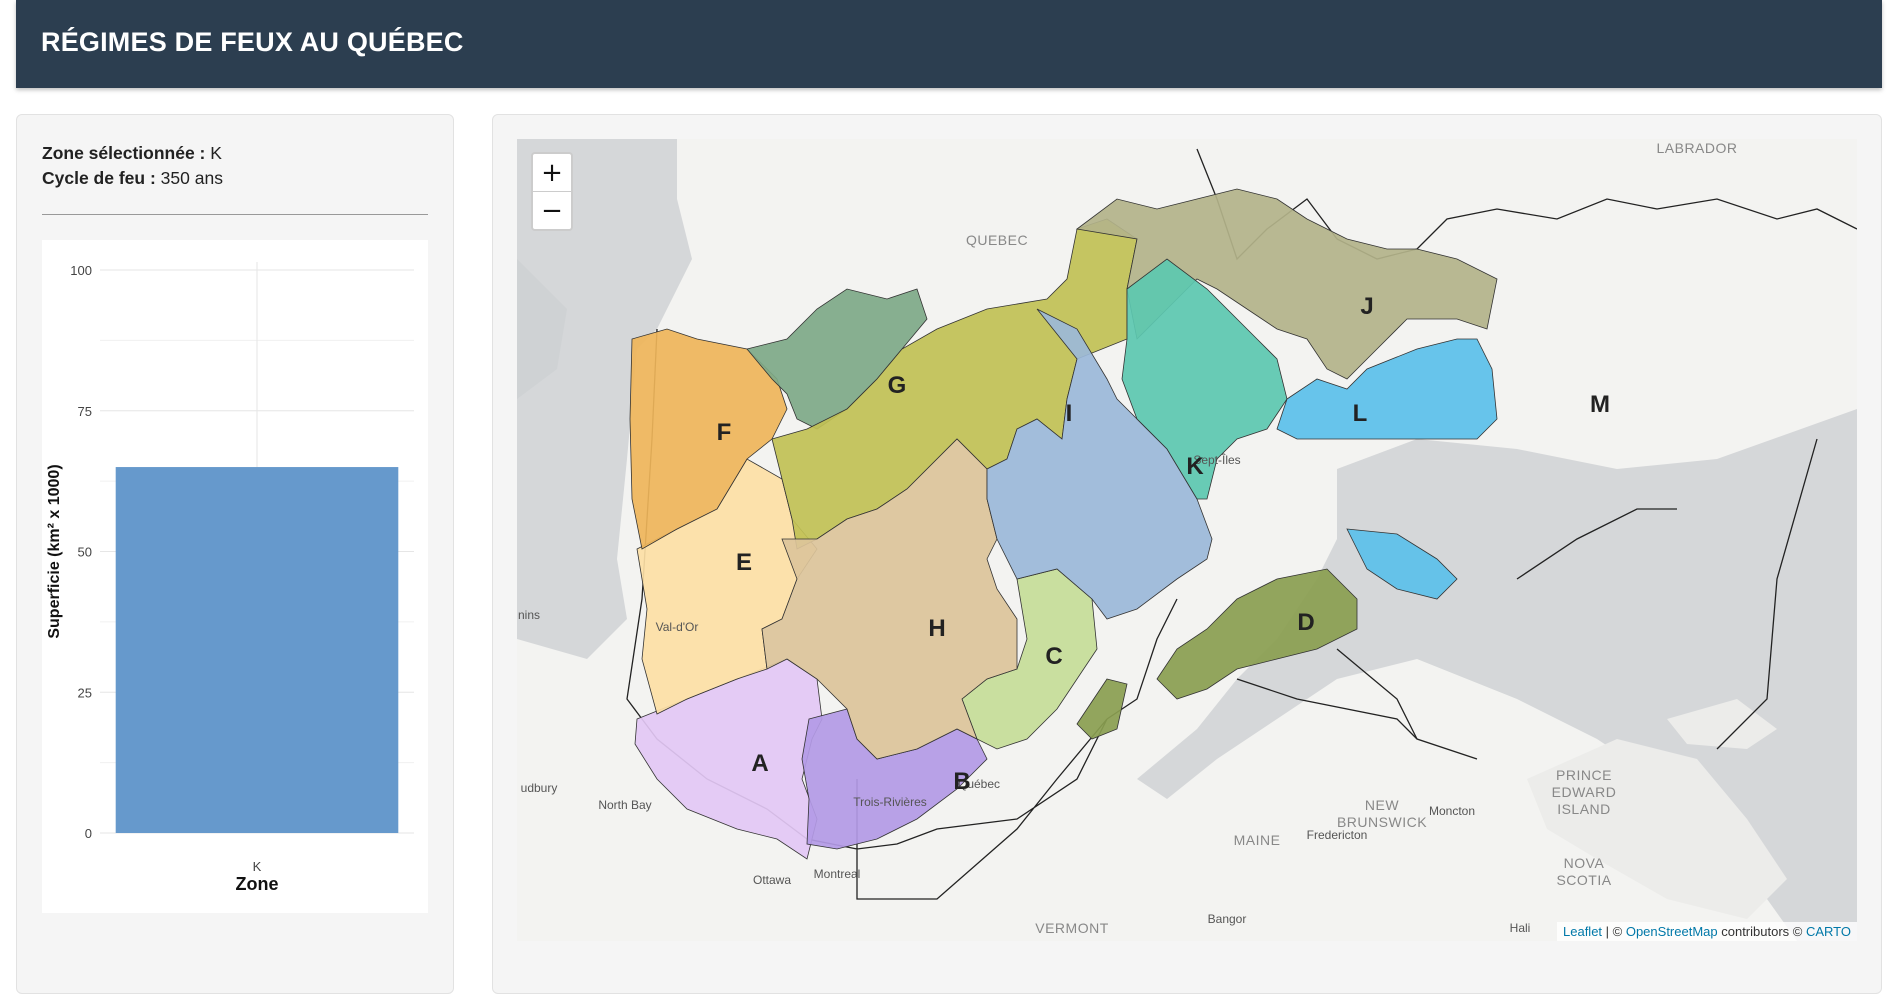 Image resolution: width=1892 pixels, height=994 pixels. What do you see at coordinates (1195, 466) in the screenshot?
I see `zone-label-k: K` at bounding box center [1195, 466].